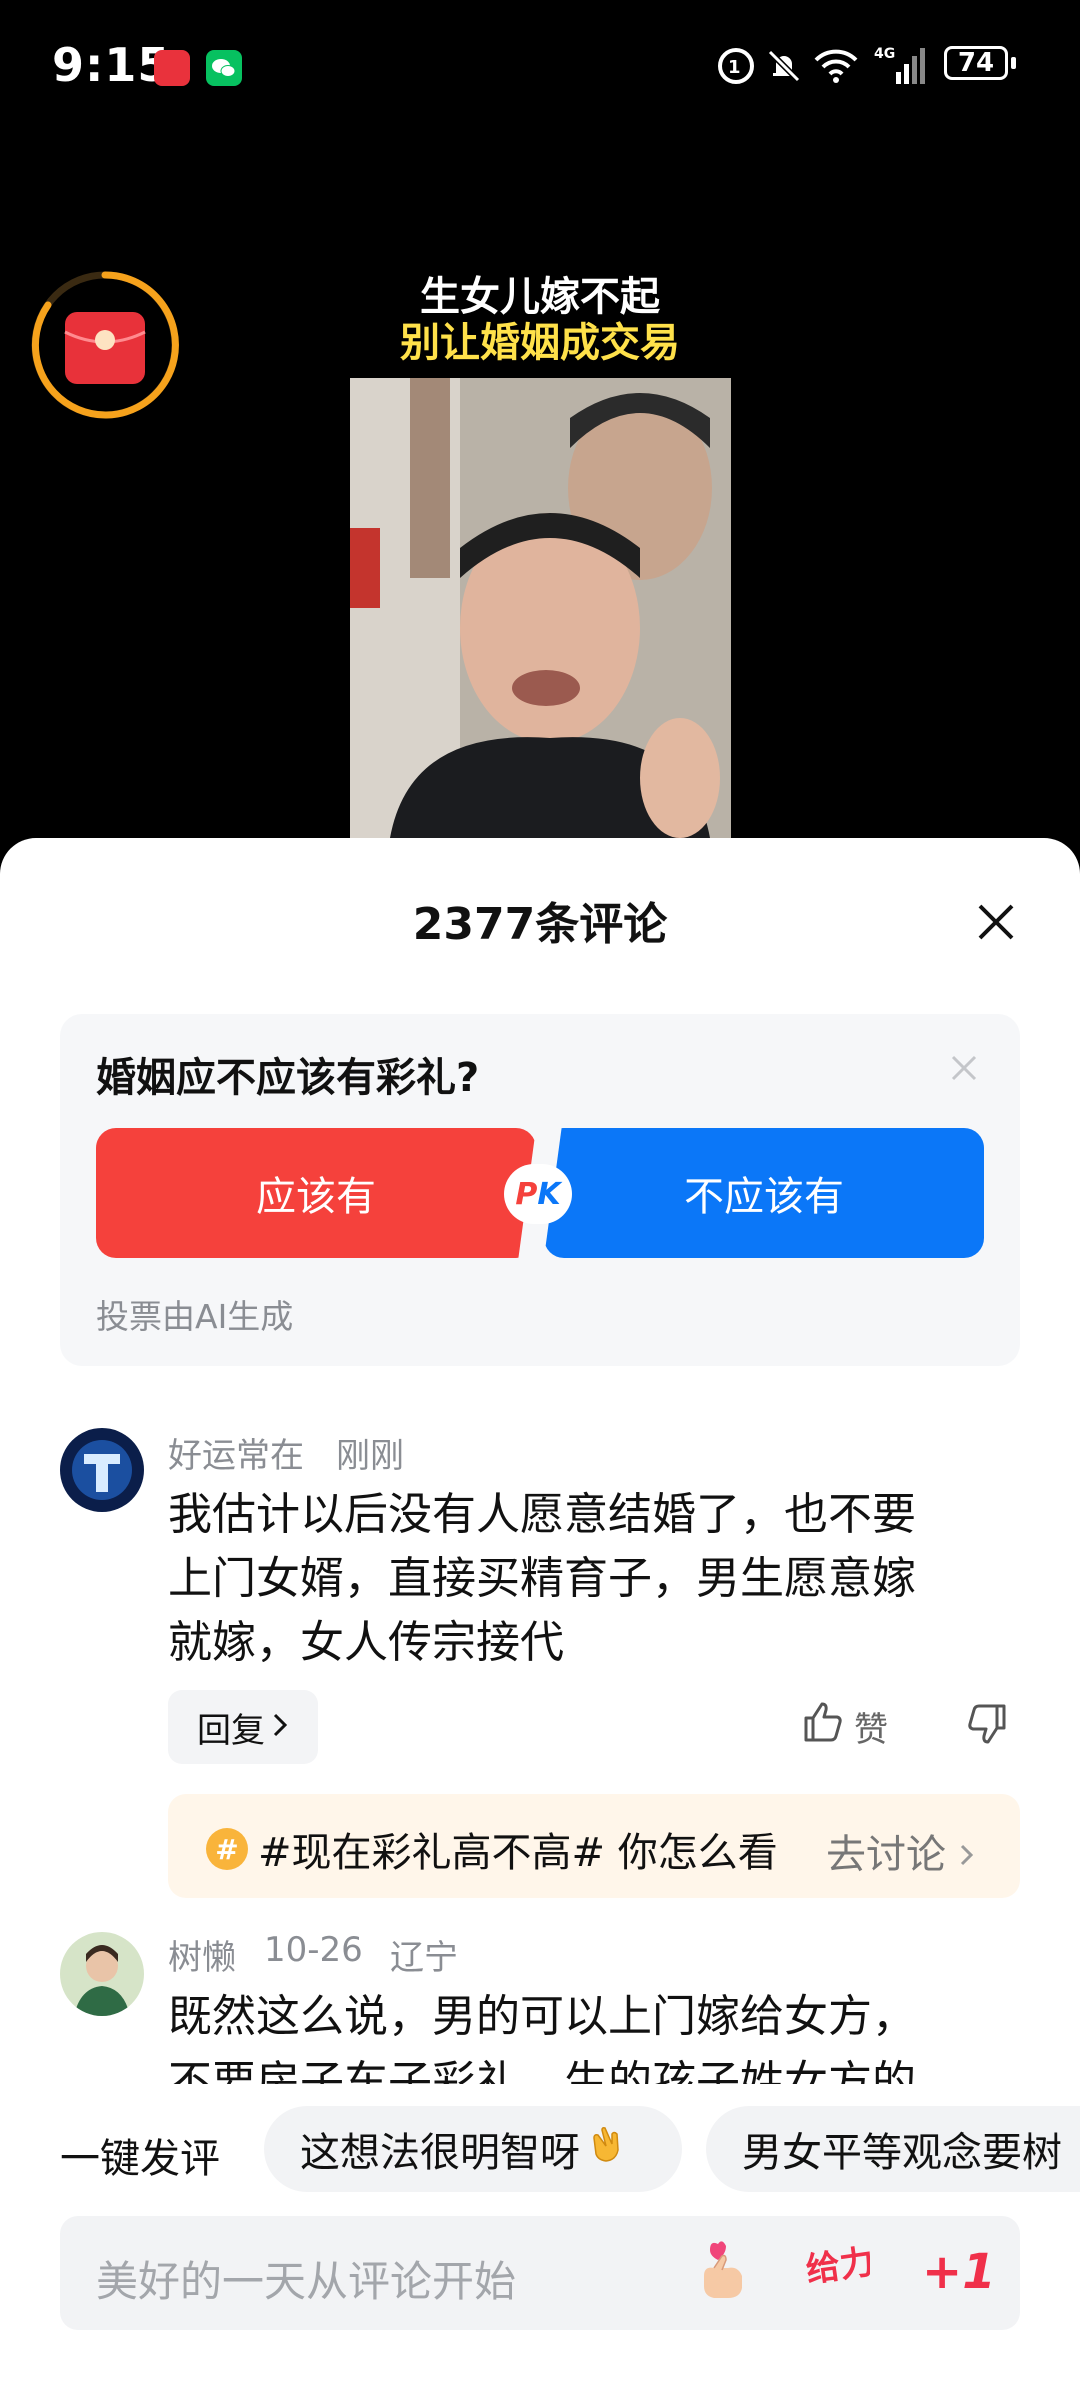 This screenshot has width=1080, height=2388. I want to click on poll-question: 婚姻应不应该有彩礼?, so click(288, 1078).